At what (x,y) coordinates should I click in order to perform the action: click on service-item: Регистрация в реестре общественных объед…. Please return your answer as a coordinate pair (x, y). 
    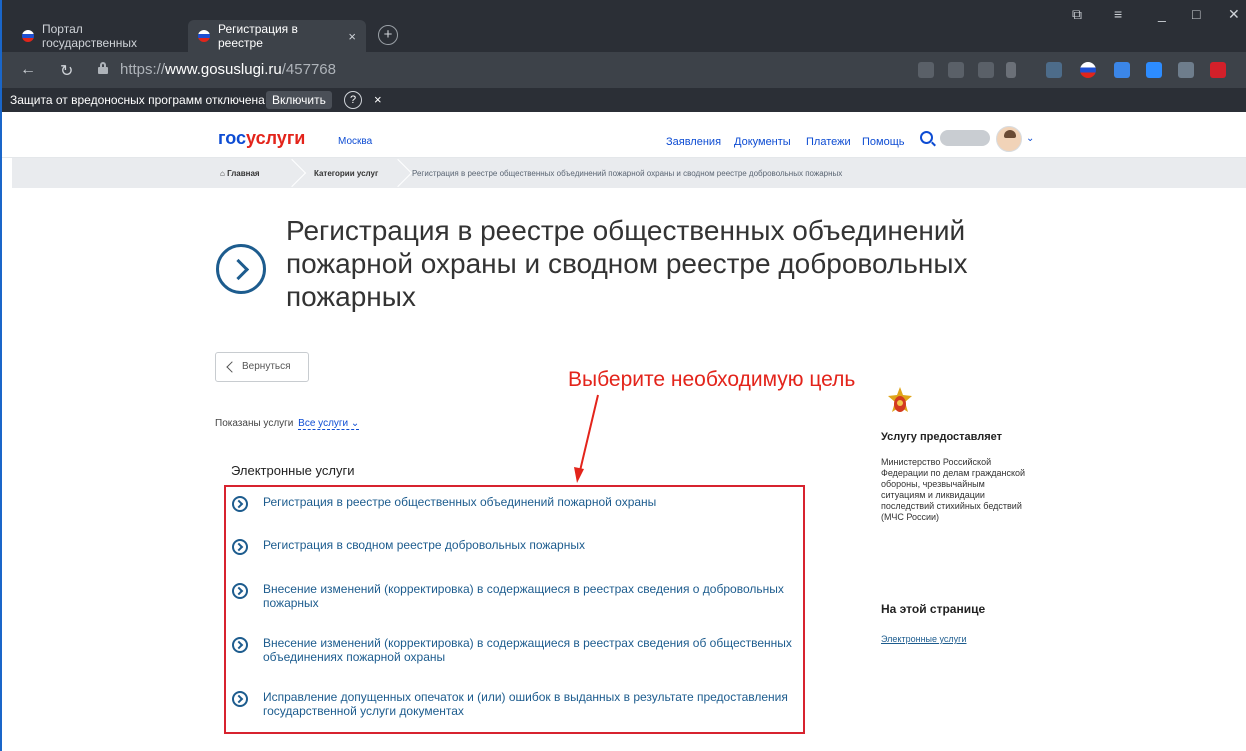
    Looking at the image, I should click on (517, 503).